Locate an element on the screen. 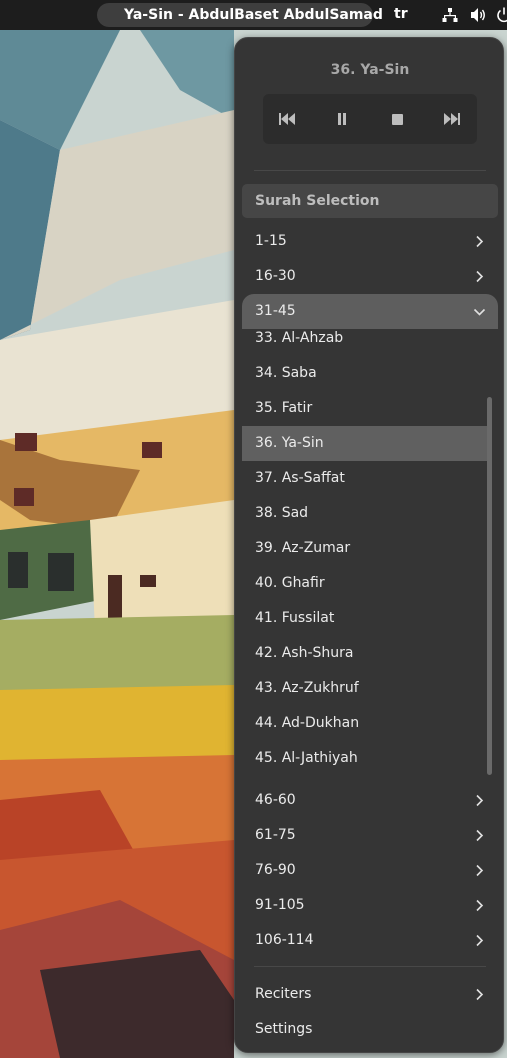 This screenshot has width=507, height=1058. next-icon is located at coordinates (452, 119).